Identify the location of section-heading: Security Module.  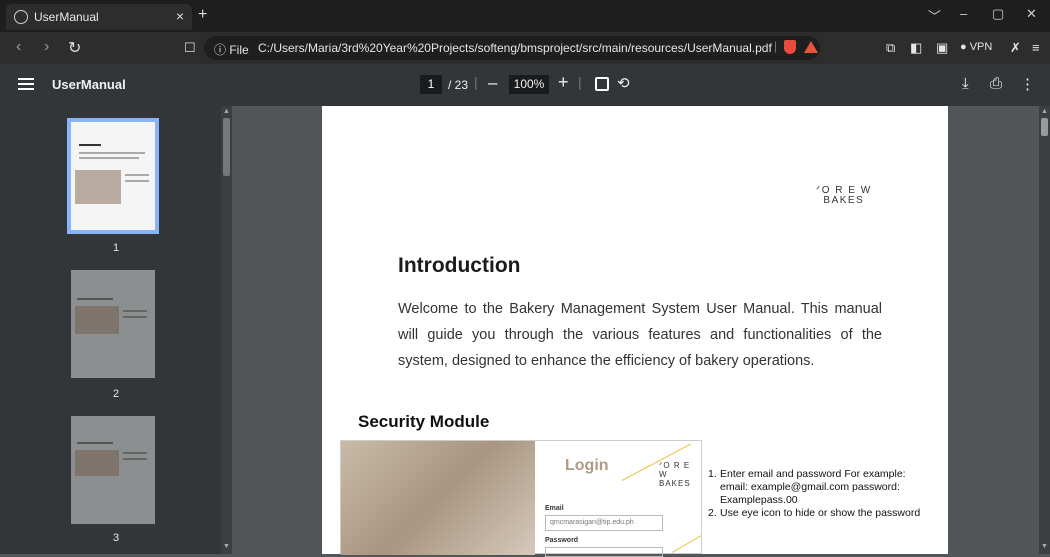
(424, 421).